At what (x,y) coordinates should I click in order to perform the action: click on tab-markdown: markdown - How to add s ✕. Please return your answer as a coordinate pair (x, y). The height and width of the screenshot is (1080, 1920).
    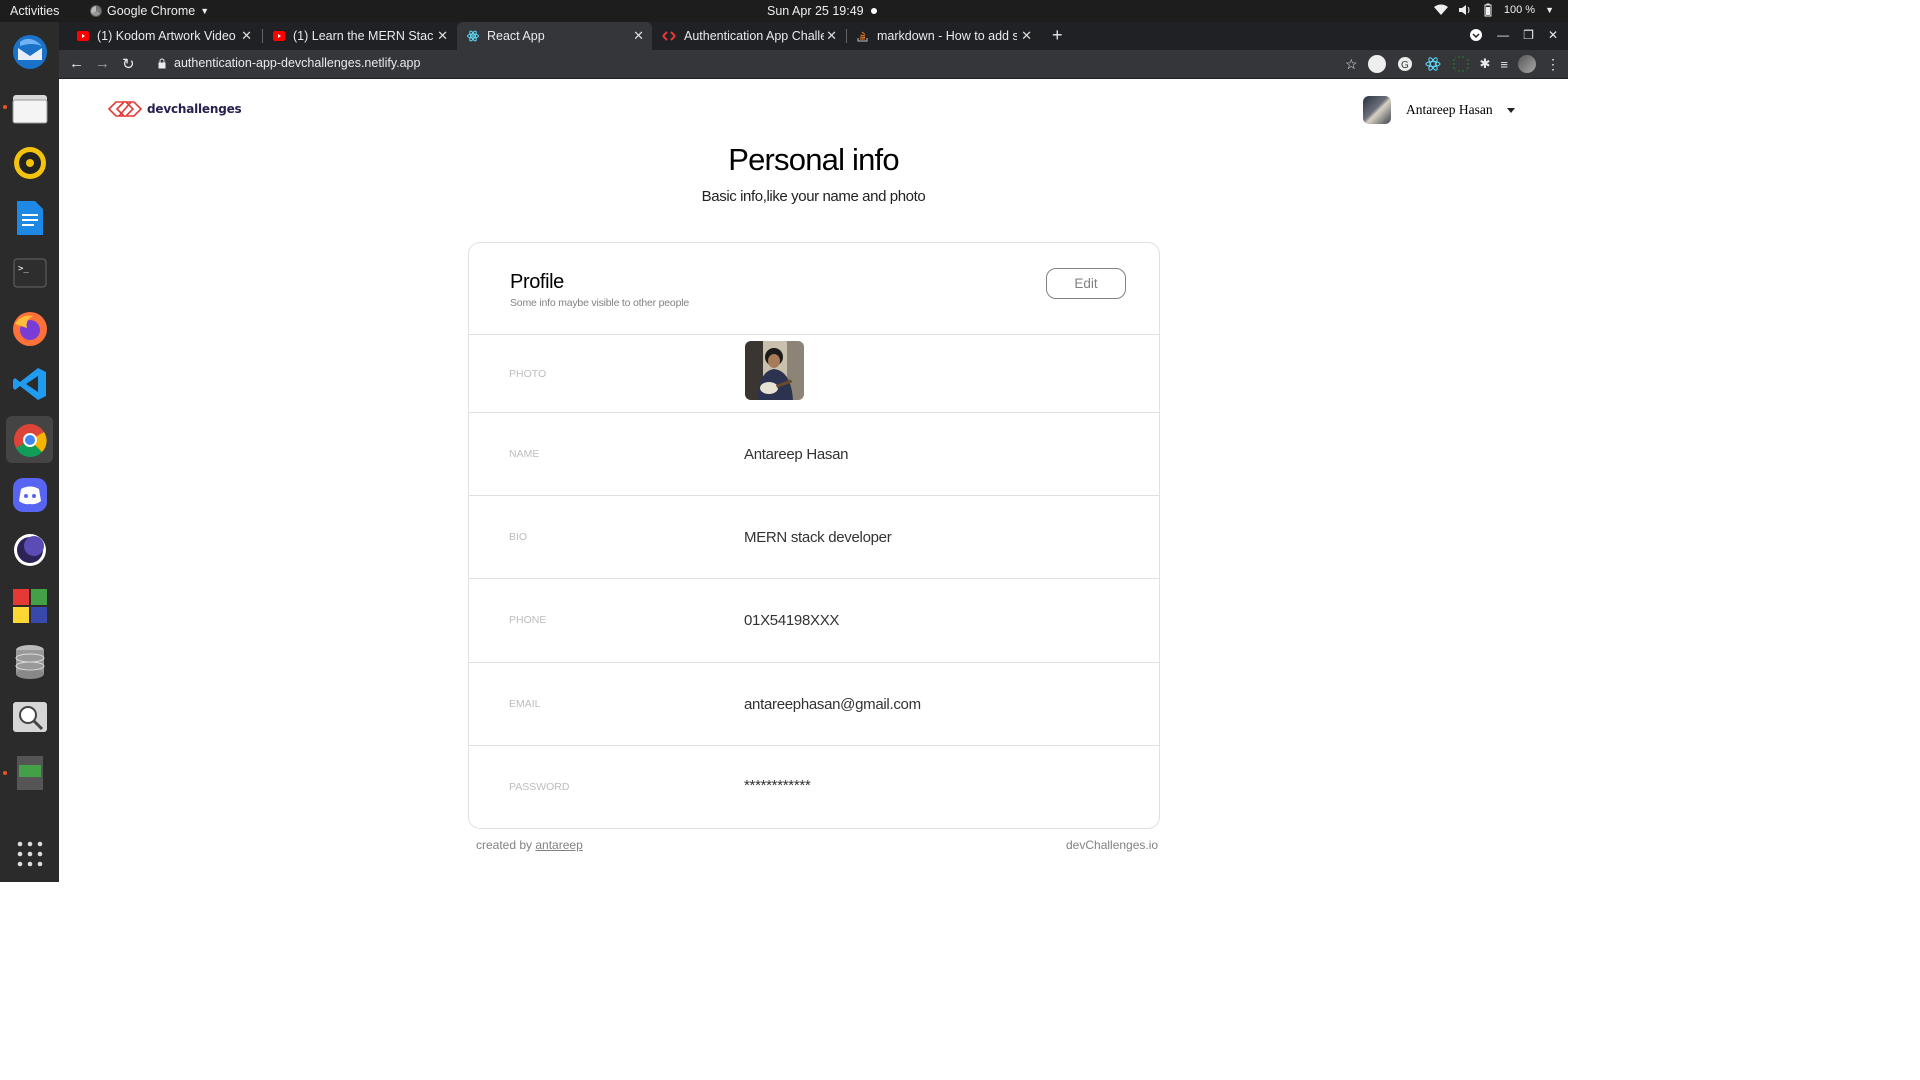
    Looking at the image, I should click on (943, 36).